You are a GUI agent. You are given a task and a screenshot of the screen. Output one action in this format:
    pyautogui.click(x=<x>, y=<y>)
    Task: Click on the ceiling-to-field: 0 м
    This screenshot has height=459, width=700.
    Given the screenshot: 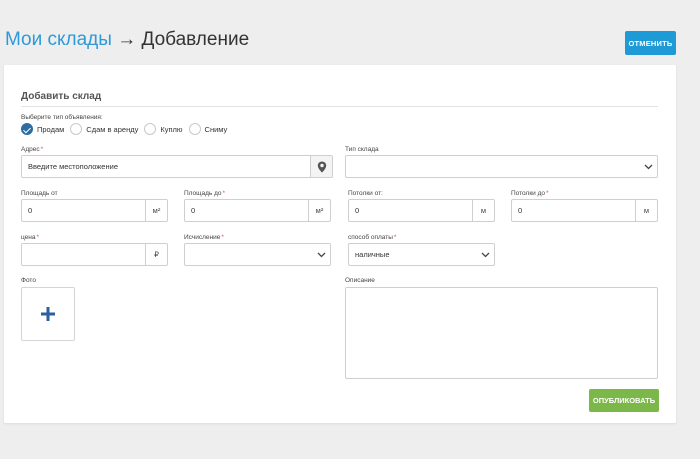 What is the action you would take?
    pyautogui.click(x=584, y=210)
    